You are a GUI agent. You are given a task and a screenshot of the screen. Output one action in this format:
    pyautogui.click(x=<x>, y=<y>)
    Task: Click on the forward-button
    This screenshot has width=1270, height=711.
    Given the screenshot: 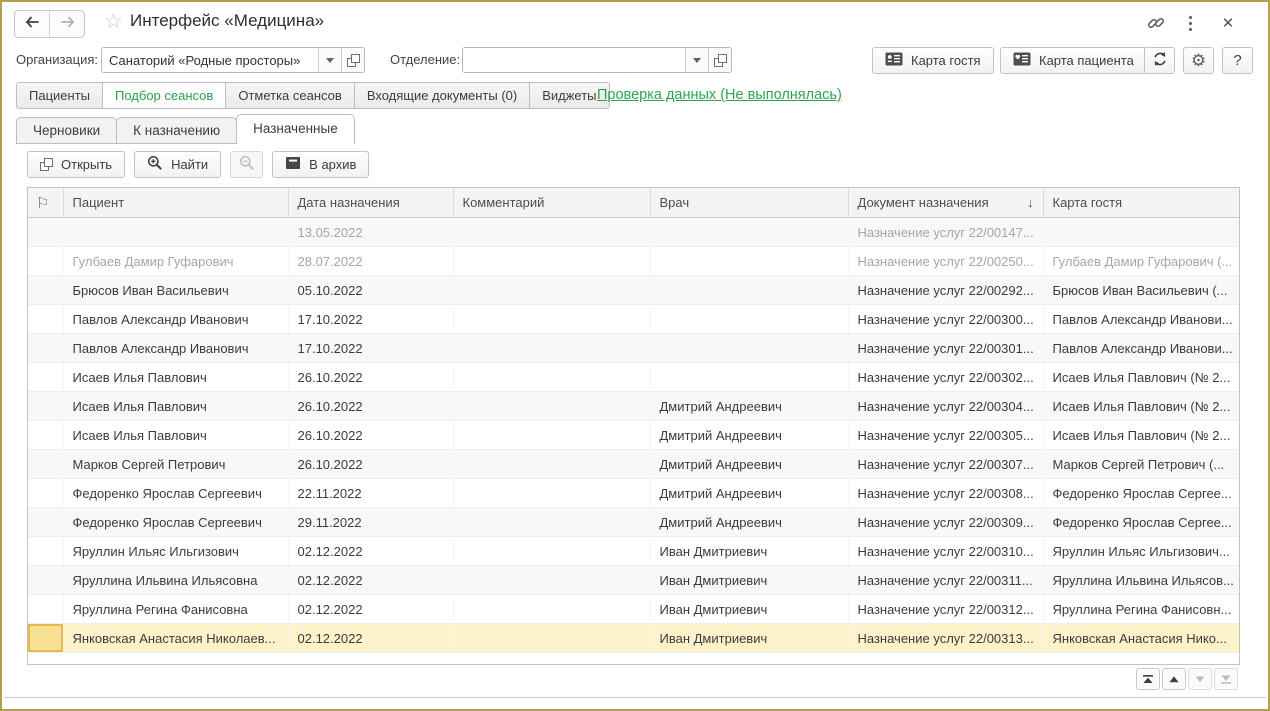 What is the action you would take?
    pyautogui.click(x=66, y=24)
    